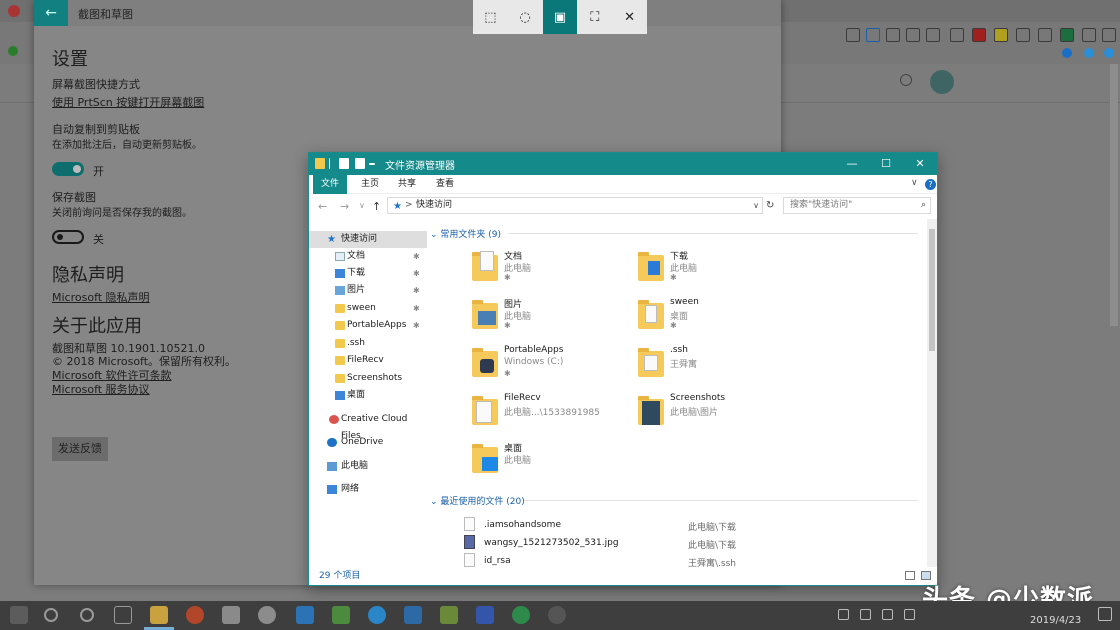 Image resolution: width=1120 pixels, height=630 pixels. I want to click on nav-item-portableapps: PortableApps ✱, so click(368, 325).